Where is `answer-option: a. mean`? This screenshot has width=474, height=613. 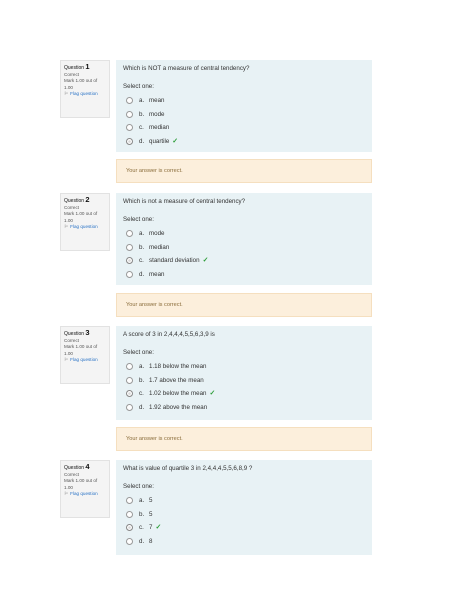 answer-option: a. mean is located at coordinates (244, 101).